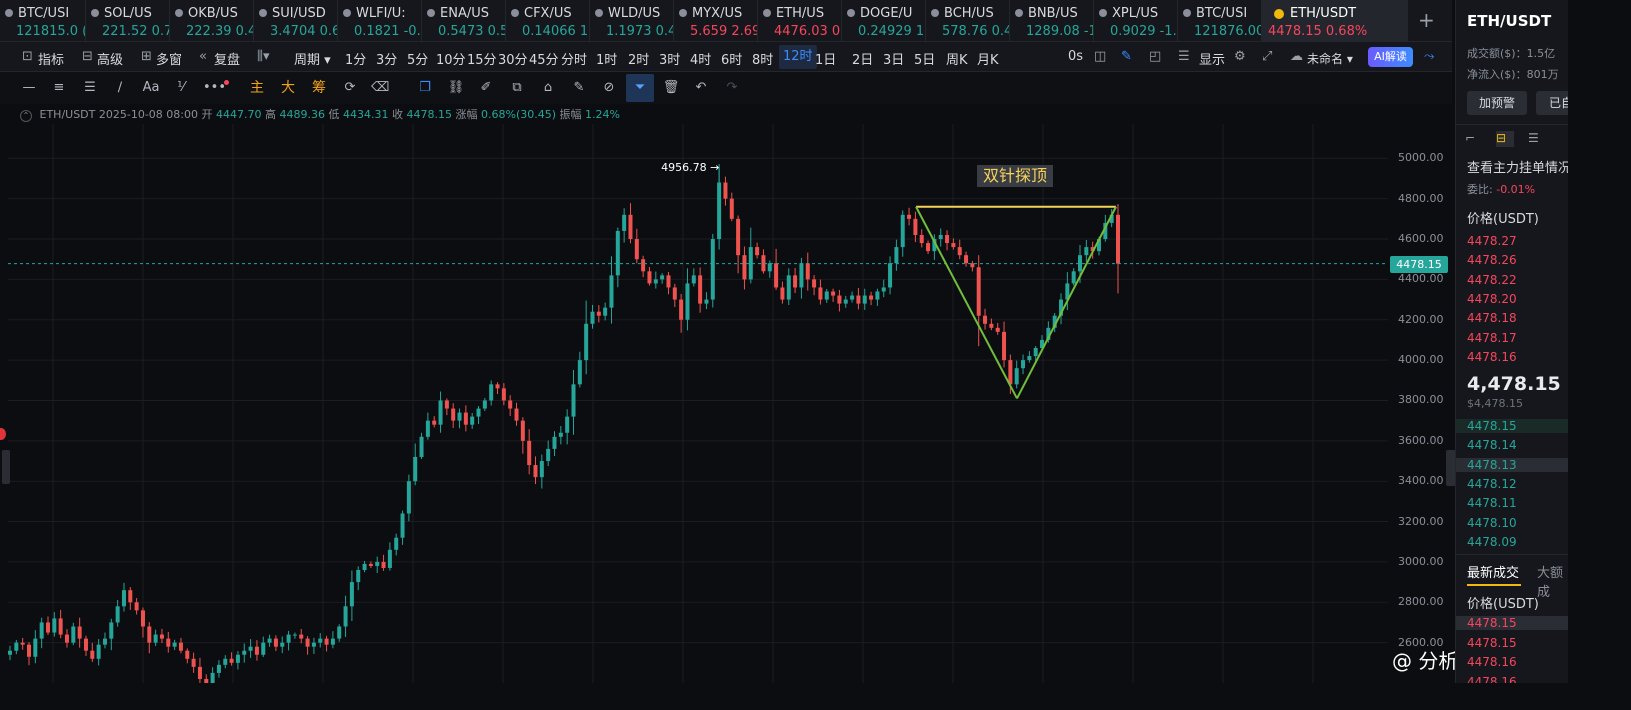 Image resolution: width=1631 pixels, height=710 pixels. What do you see at coordinates (1537, 139) in the screenshot?
I see `book-list-icon: ☰` at bounding box center [1537, 139].